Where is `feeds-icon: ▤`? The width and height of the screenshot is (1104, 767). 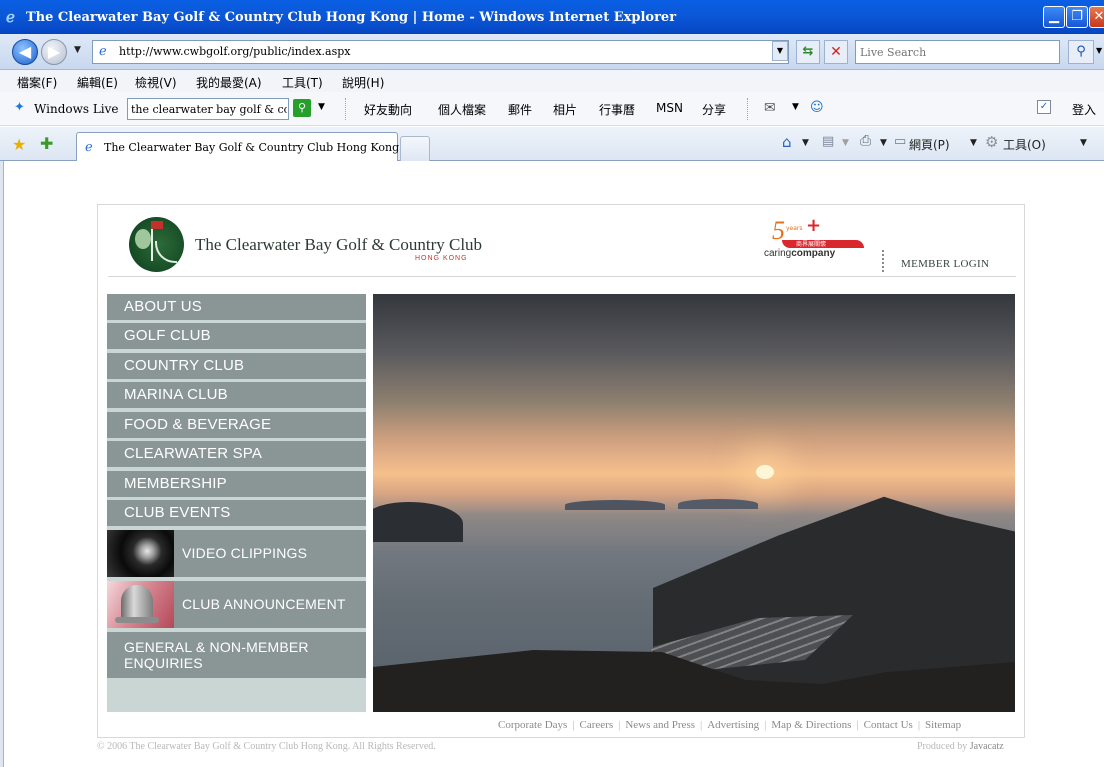
feeds-icon: ▤ is located at coordinates (828, 141).